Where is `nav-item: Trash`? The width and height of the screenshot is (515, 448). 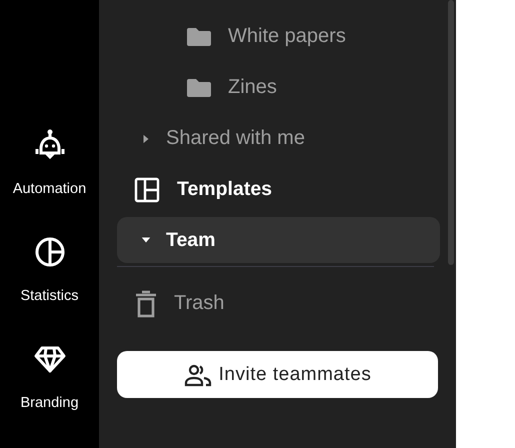
nav-item: Trash is located at coordinates (278, 303).